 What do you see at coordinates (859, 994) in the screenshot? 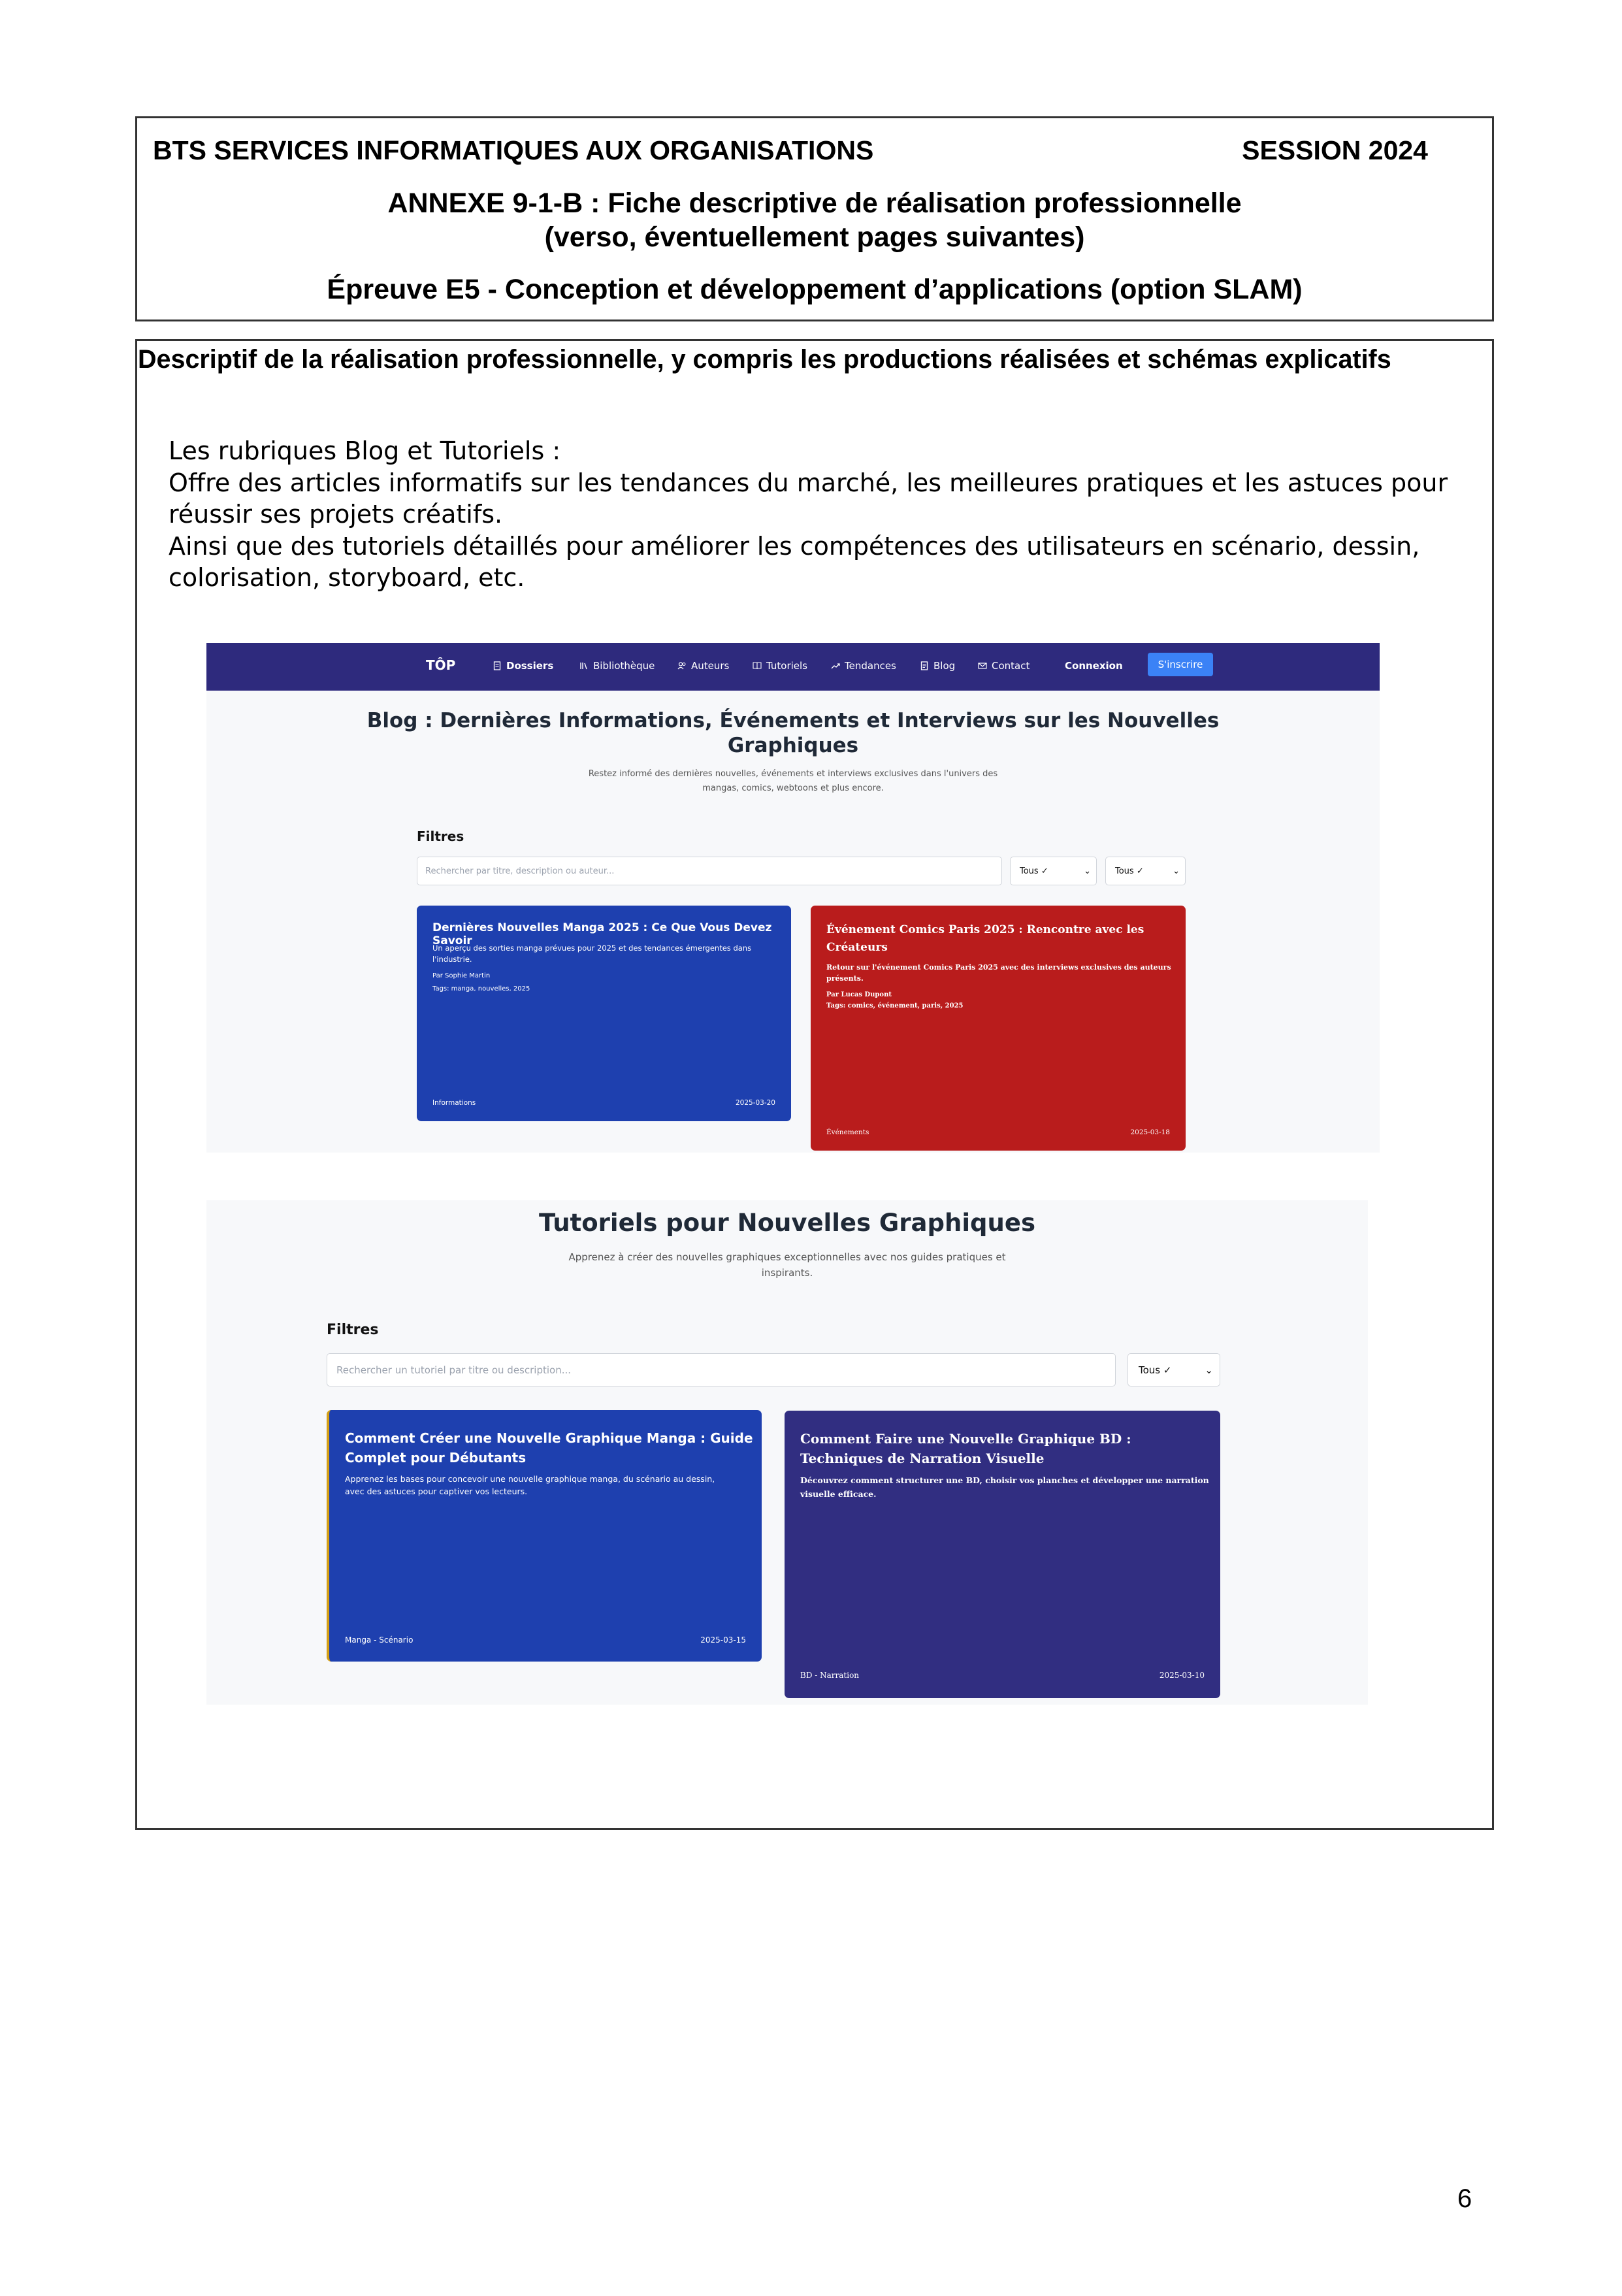
I see `card-author: Par Lucas Dupont` at bounding box center [859, 994].